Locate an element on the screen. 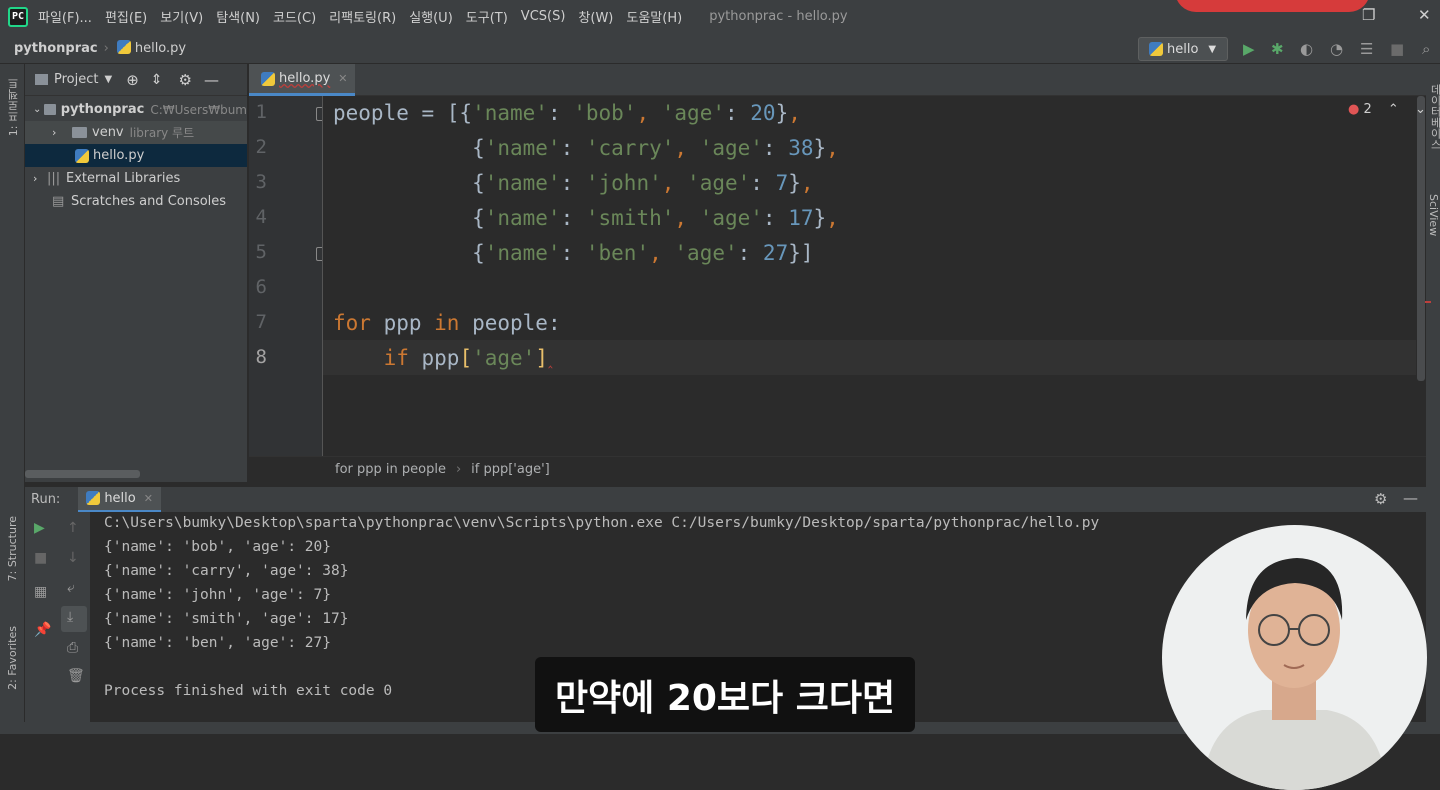 This screenshot has width=1440, height=790. editor-tab-bar: hello.py ✕ is located at coordinates (837, 80).